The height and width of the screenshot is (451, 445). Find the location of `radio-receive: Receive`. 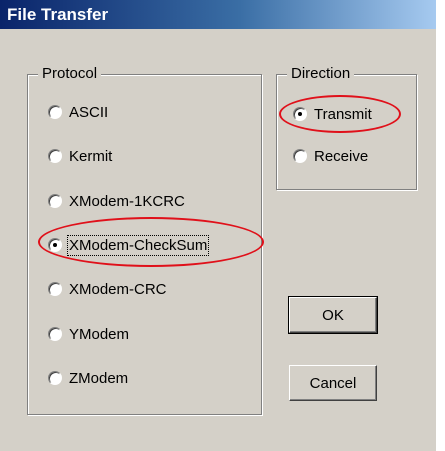

radio-receive: Receive is located at coordinates (330, 156).